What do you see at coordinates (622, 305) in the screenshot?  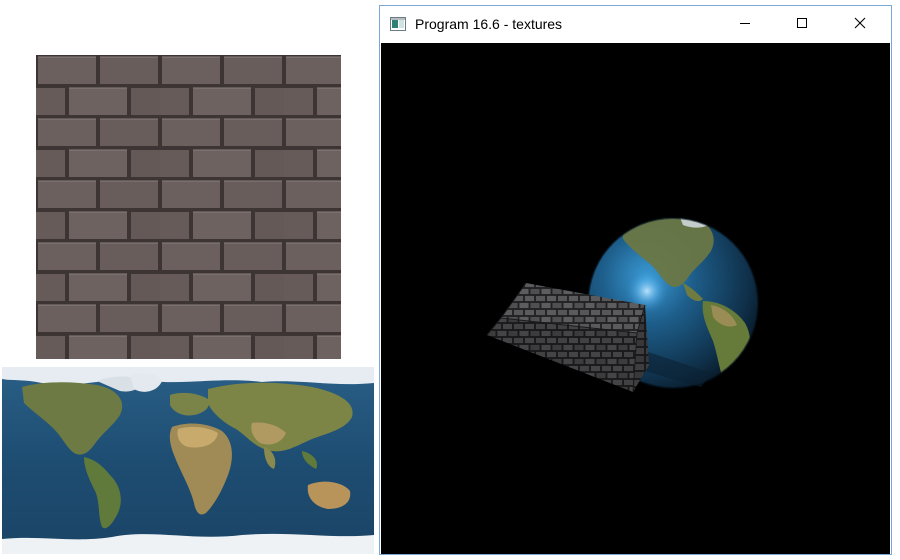 I see `3d-scene` at bounding box center [622, 305].